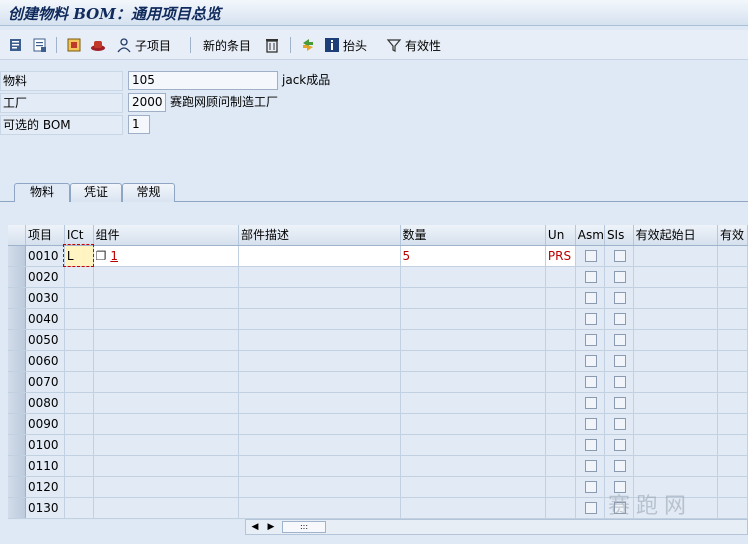 The height and width of the screenshot is (544, 748). What do you see at coordinates (308, 45) in the screenshot?
I see `refresh-icon` at bounding box center [308, 45].